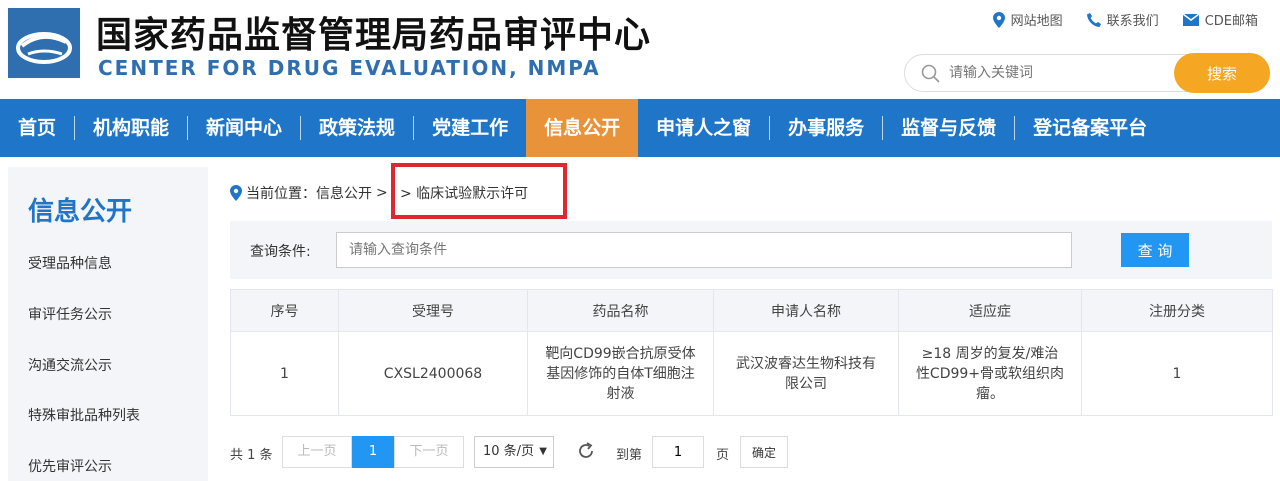  What do you see at coordinates (1155, 250) in the screenshot?
I see `query-button: 查 询` at bounding box center [1155, 250].